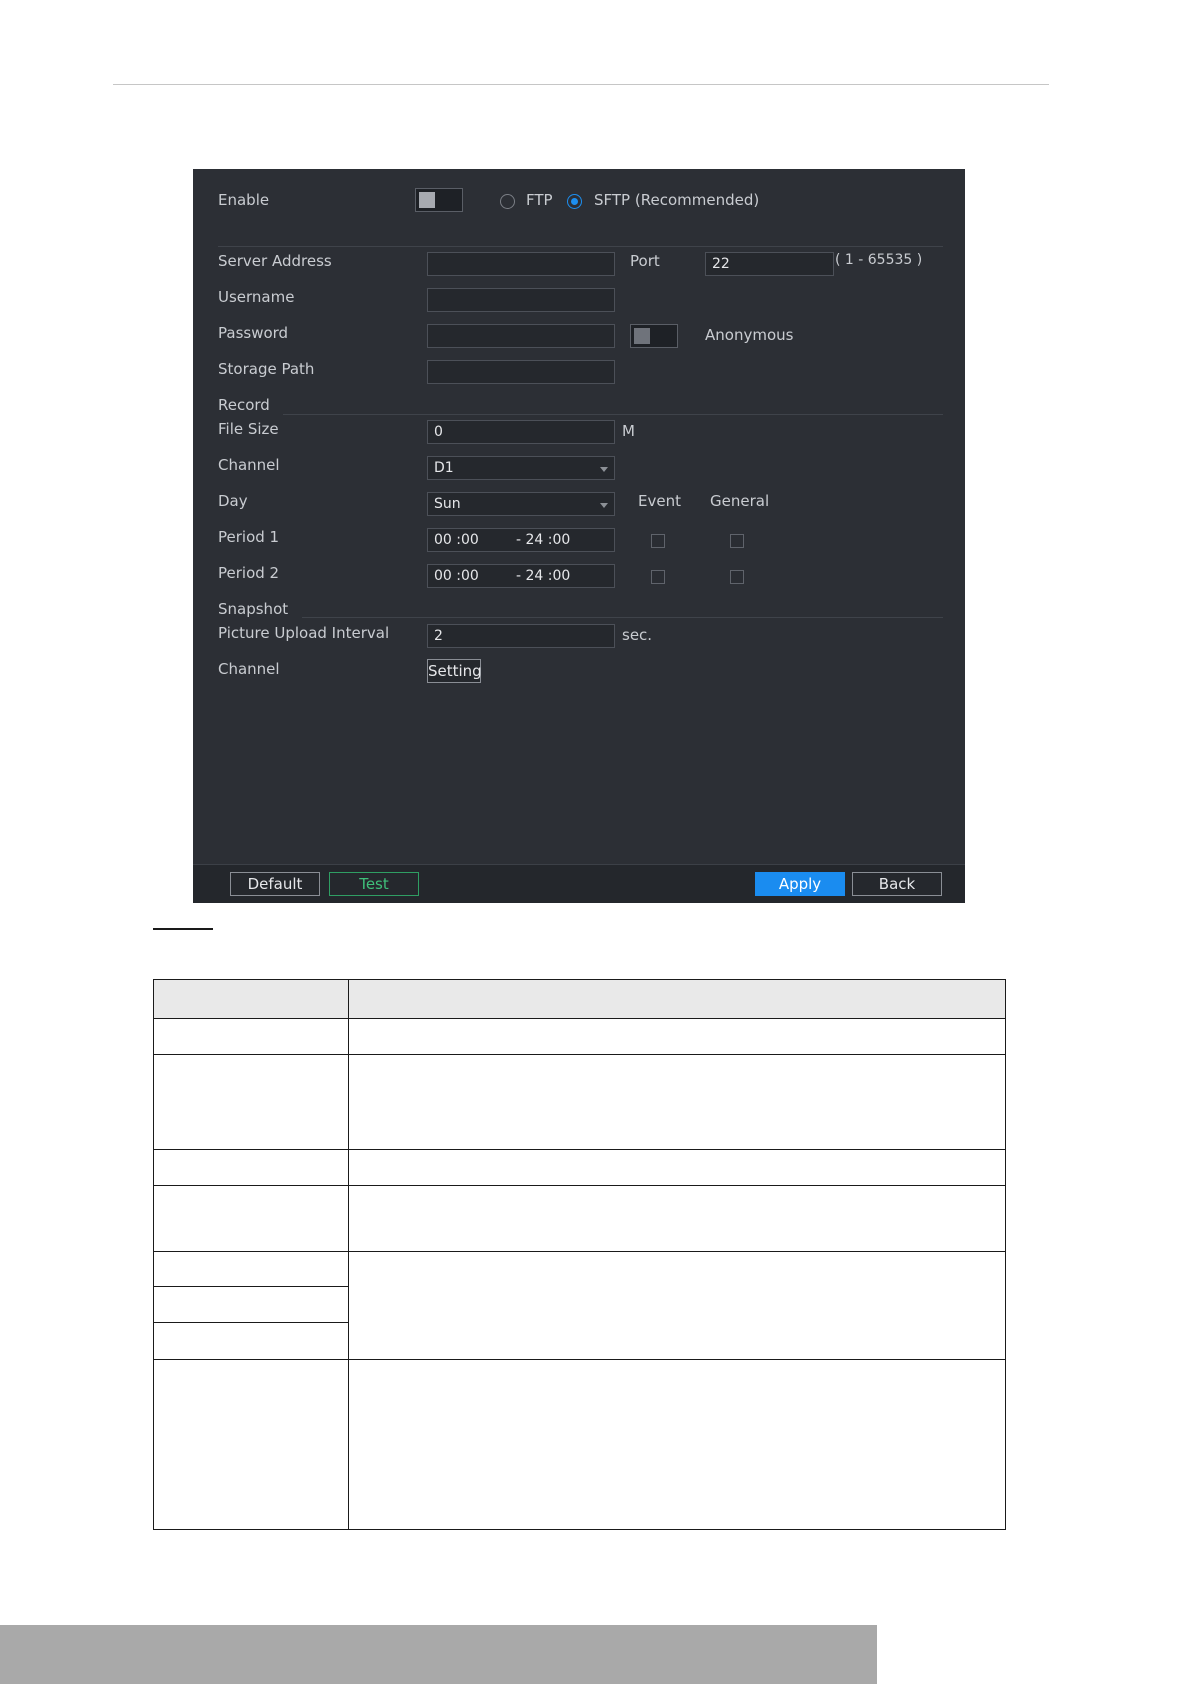  Describe the element at coordinates (183, 929) in the screenshot. I see `step-label-underline` at that location.